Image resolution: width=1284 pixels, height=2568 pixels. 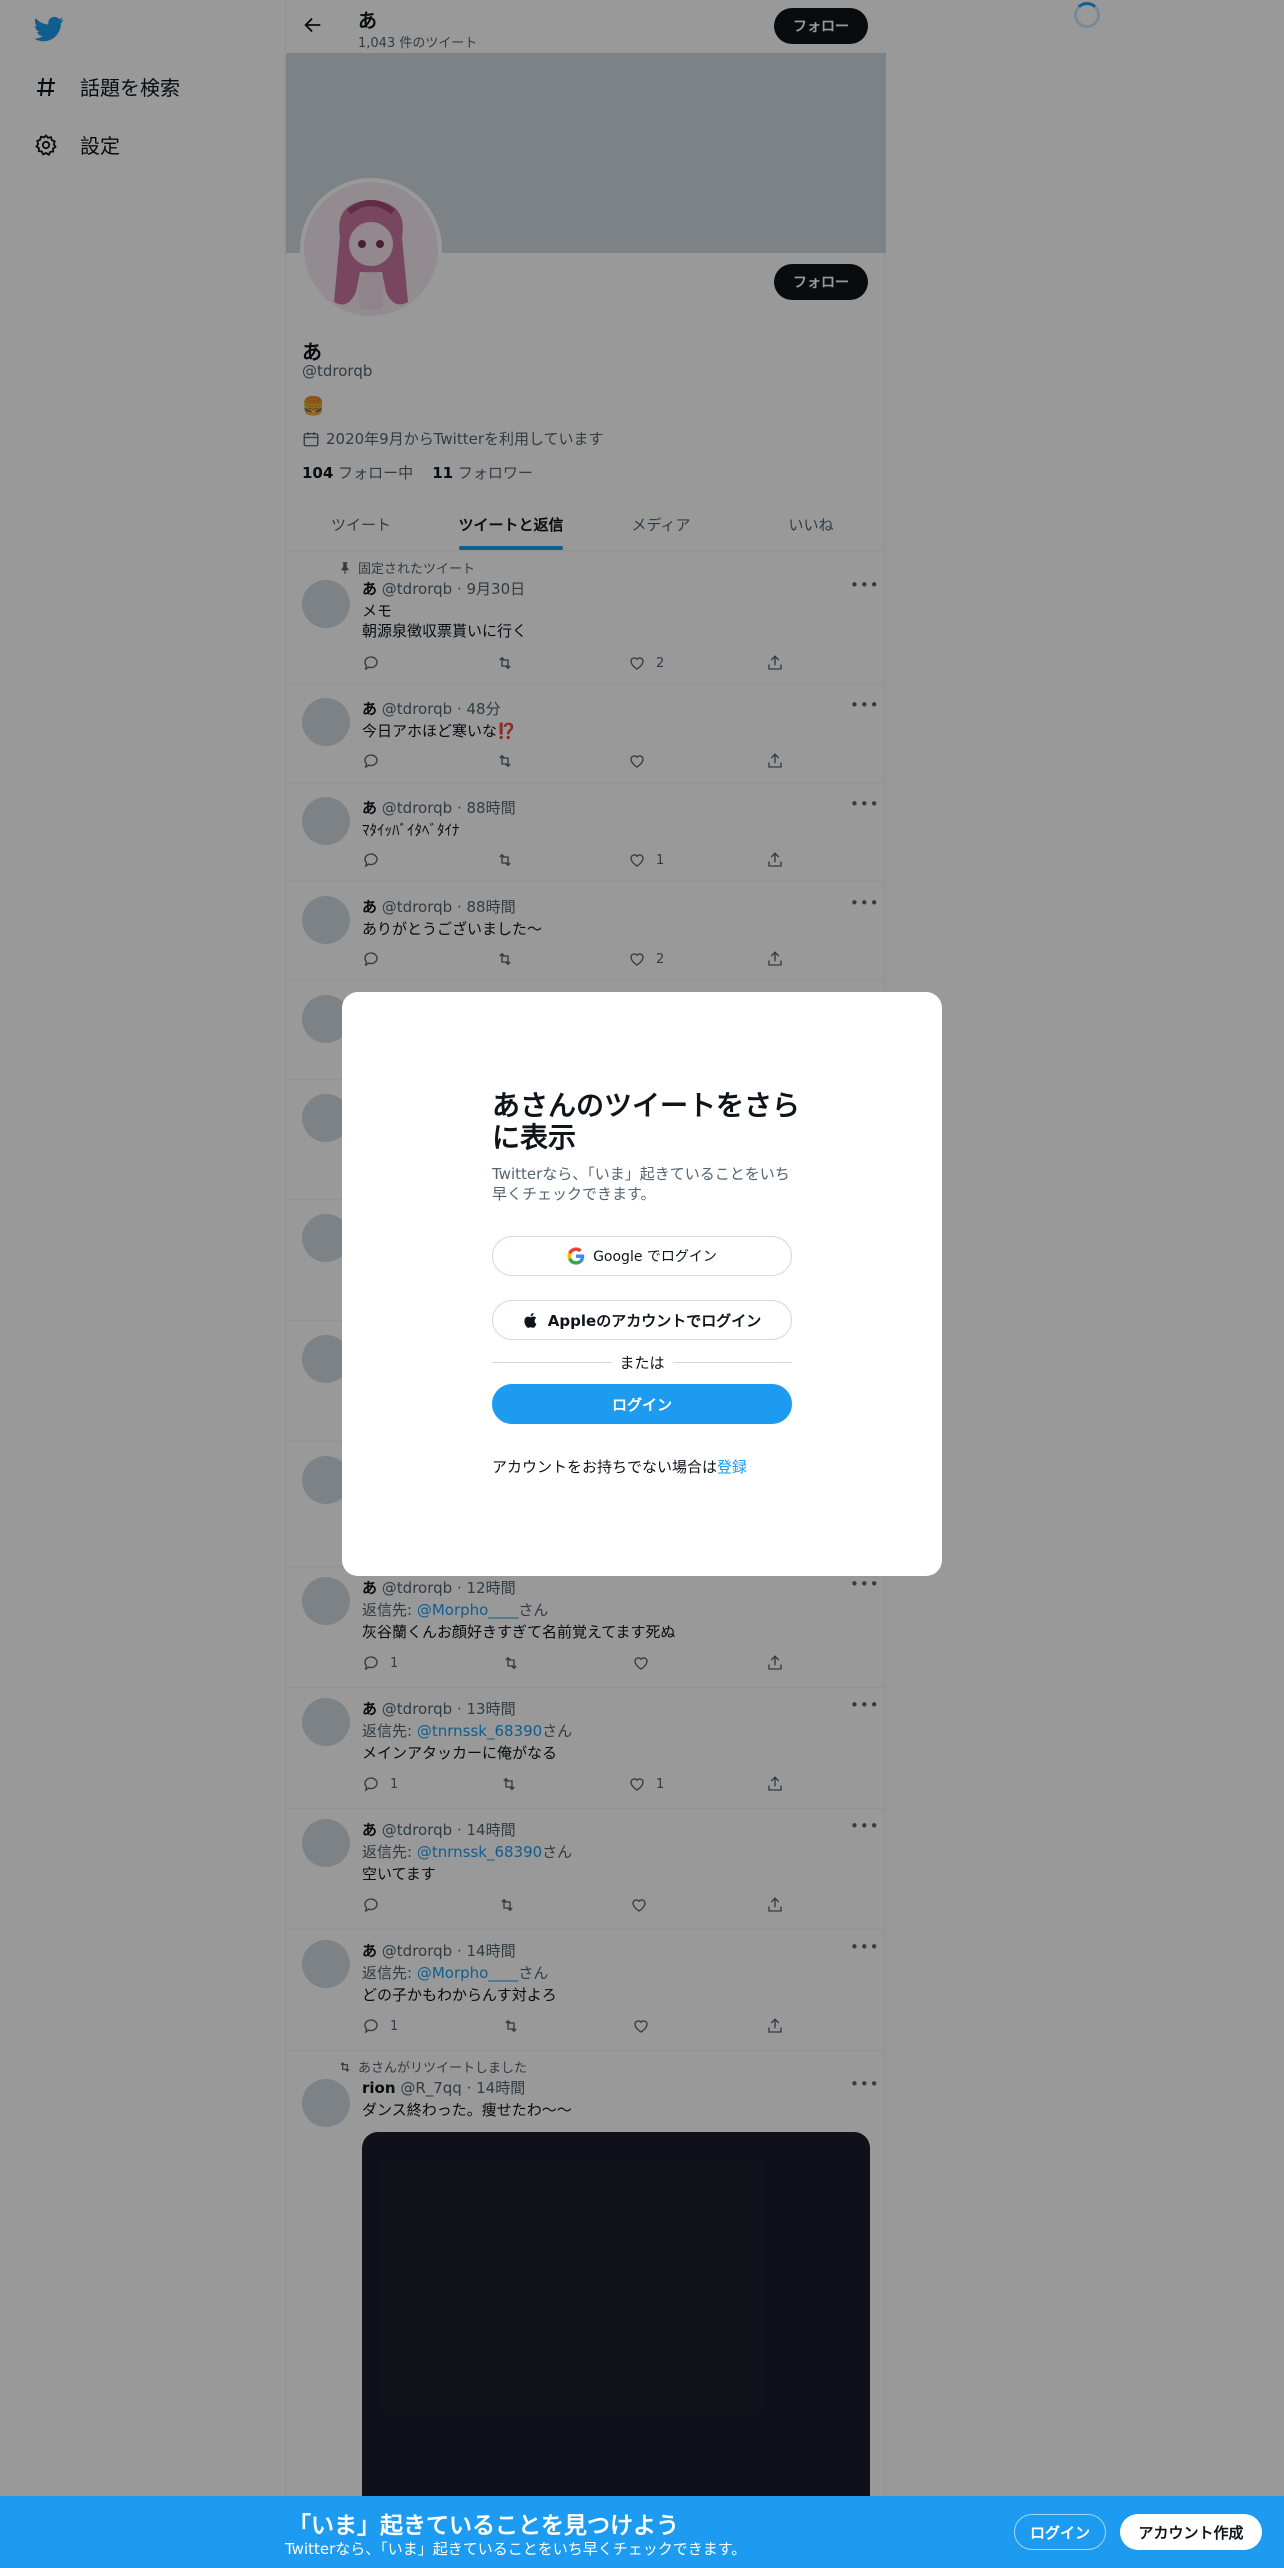 I want to click on signup-link: 登録, so click(x=732, y=1467).